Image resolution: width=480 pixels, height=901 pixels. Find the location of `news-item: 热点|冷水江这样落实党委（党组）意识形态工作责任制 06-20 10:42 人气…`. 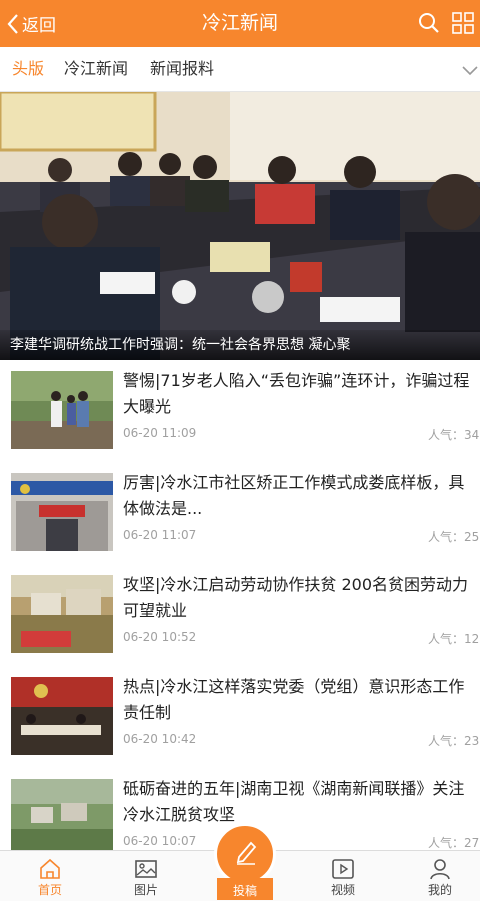

news-item: 热点|冷水江这样落实党委（党组）意识形态工作责任制 06-20 10:42 人气… is located at coordinates (240, 717).